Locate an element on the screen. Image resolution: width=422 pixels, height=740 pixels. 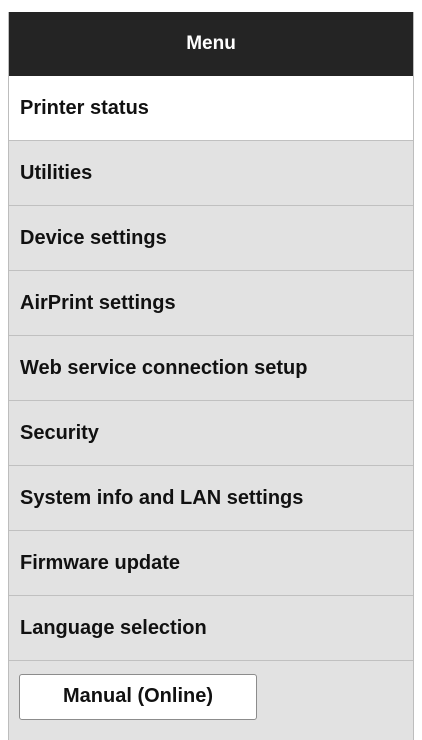
menu-header: Menu is located at coordinates (211, 44).